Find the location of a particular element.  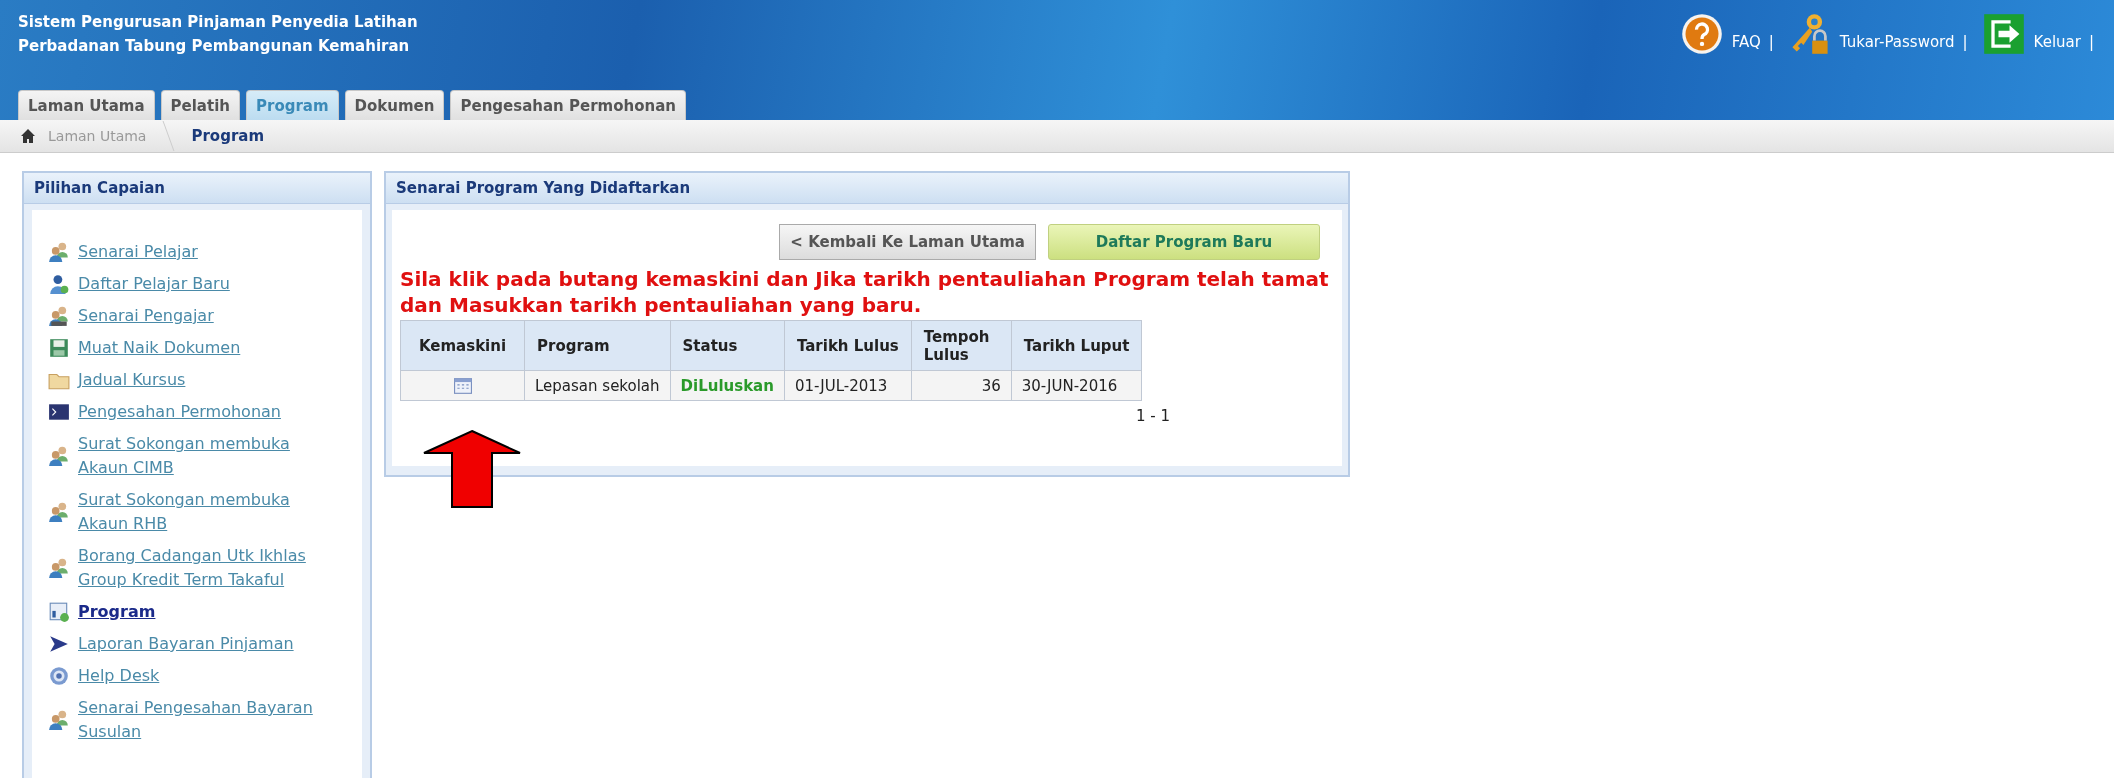

table-cell: 01-JUL-2013 is located at coordinates (848, 385).